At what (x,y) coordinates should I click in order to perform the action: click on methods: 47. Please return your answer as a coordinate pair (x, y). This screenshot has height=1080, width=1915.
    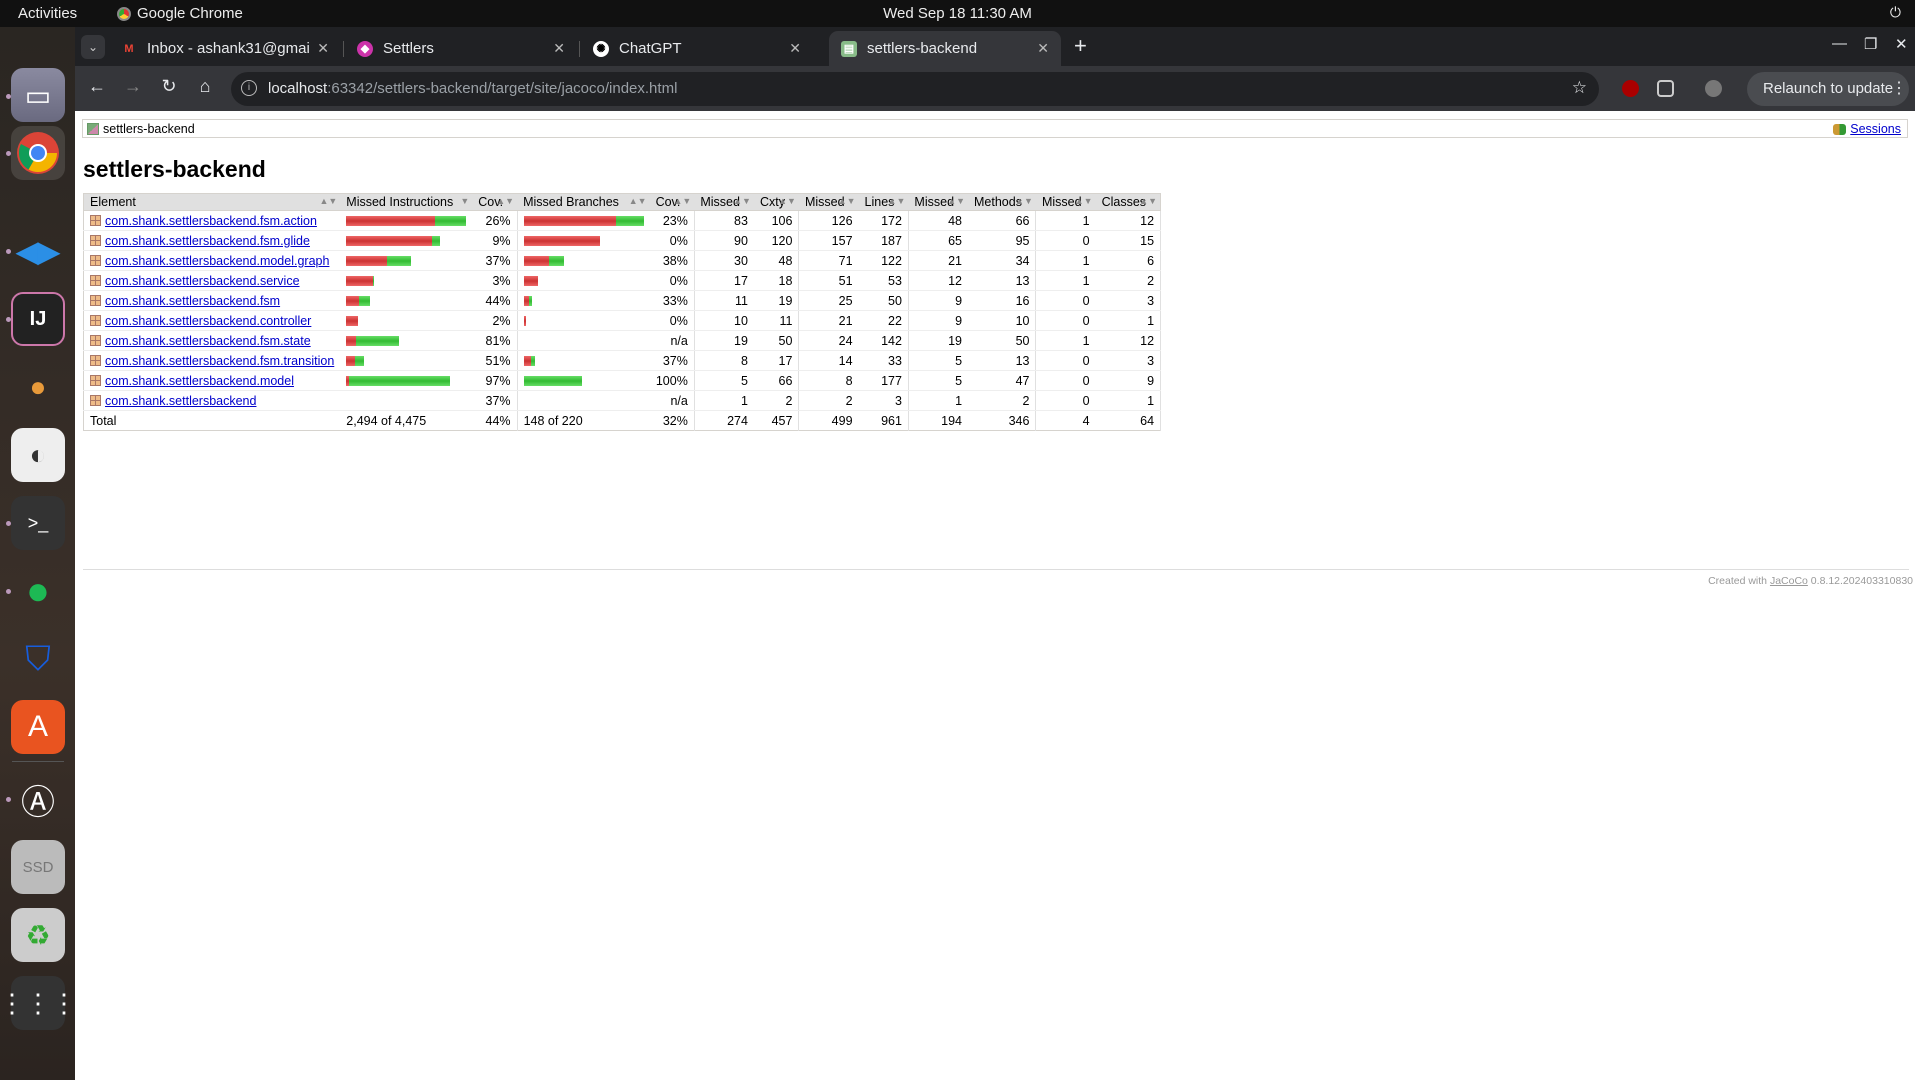
    Looking at the image, I should click on (1002, 380).